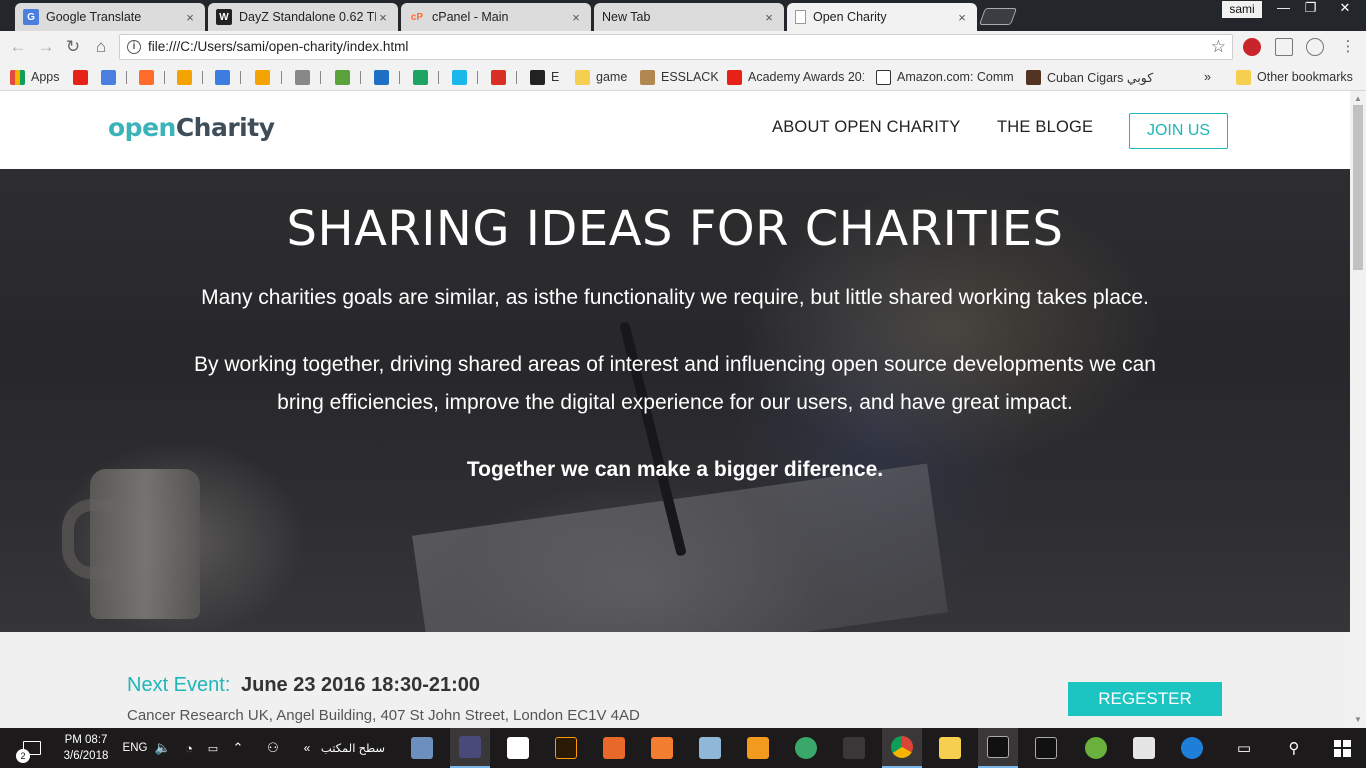 The width and height of the screenshot is (1366, 768). Describe the element at coordinates (238, 748) in the screenshot. I see `chevron-up-icon: ⌃` at that location.